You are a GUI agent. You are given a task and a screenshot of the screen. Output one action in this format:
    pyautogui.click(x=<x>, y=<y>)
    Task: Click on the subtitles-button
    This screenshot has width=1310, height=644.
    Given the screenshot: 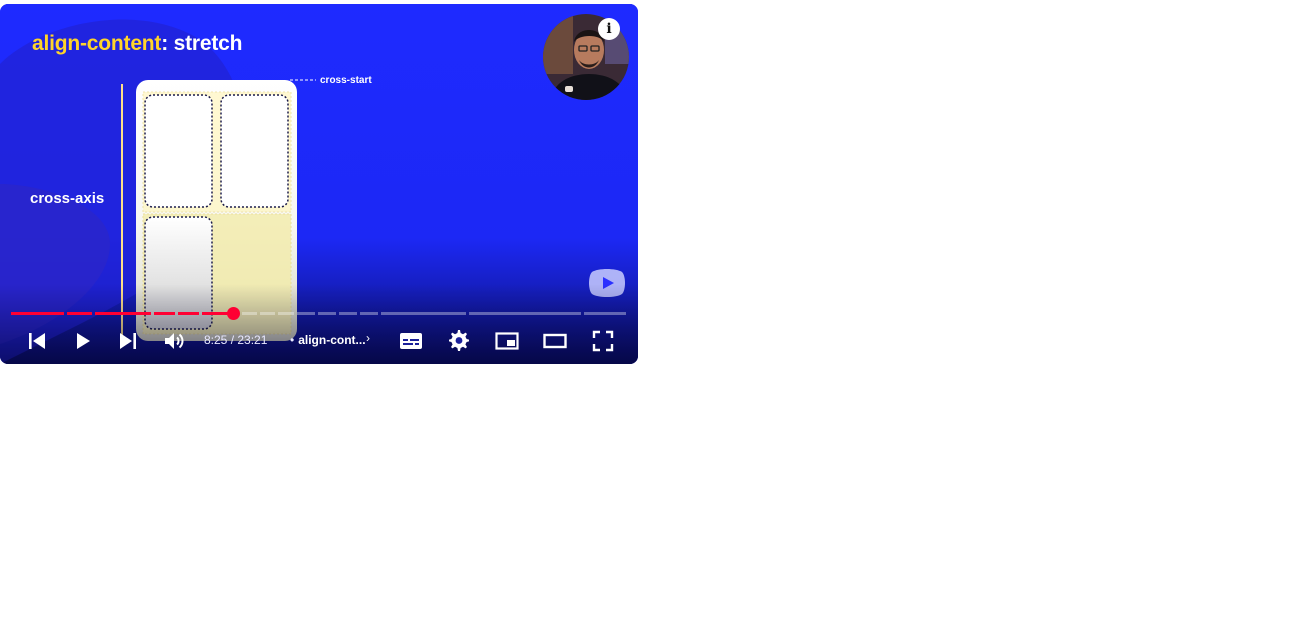 What is the action you would take?
    pyautogui.click(x=411, y=341)
    